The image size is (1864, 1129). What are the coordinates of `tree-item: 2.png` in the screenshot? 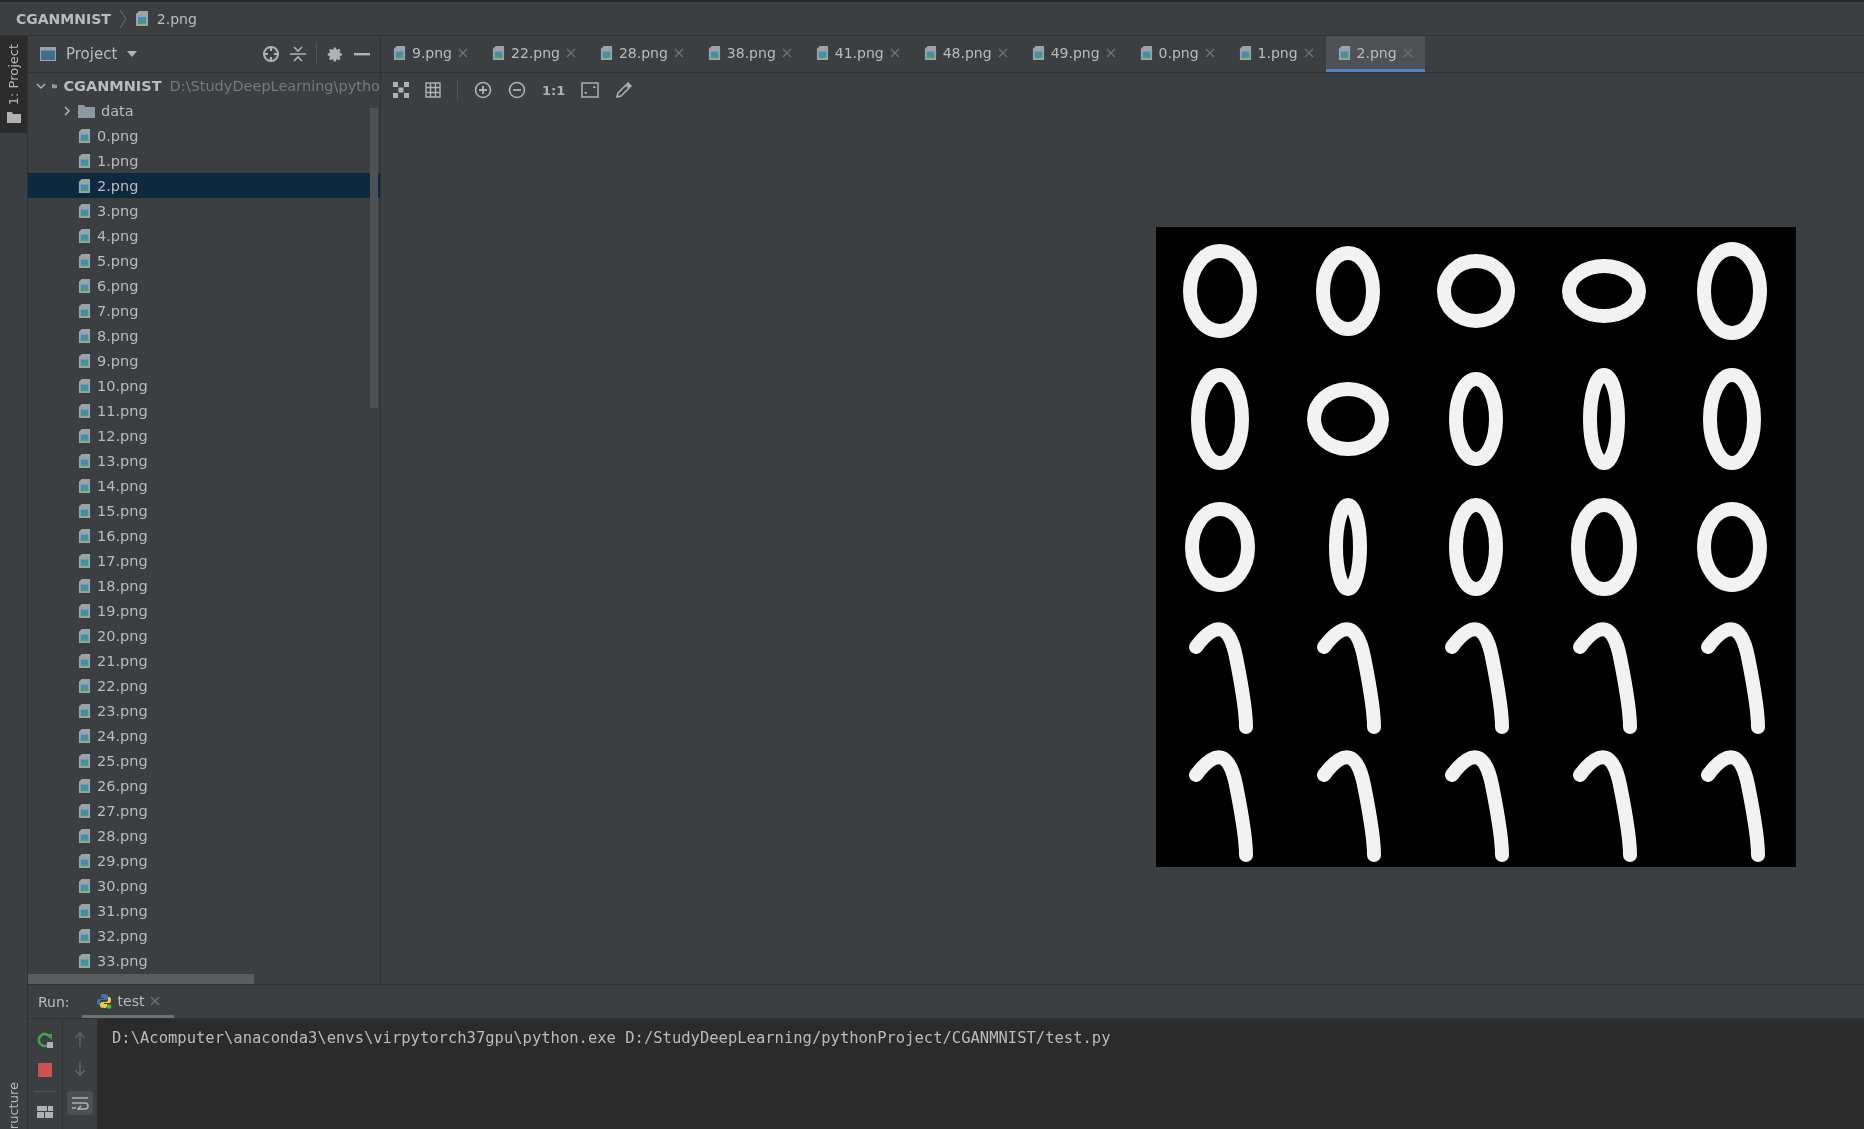 It's located at (204, 185).